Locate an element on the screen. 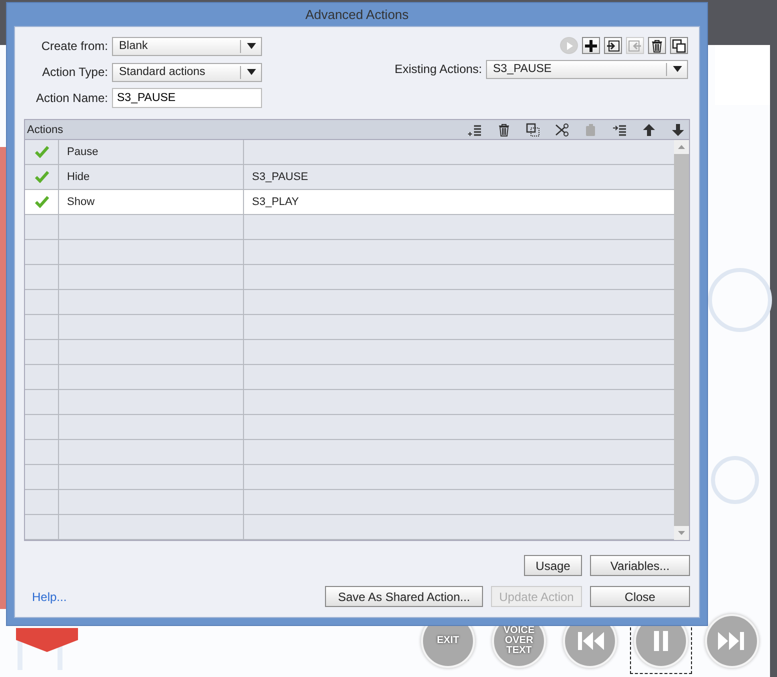 The height and width of the screenshot is (677, 777). add-icon is located at coordinates (591, 45).